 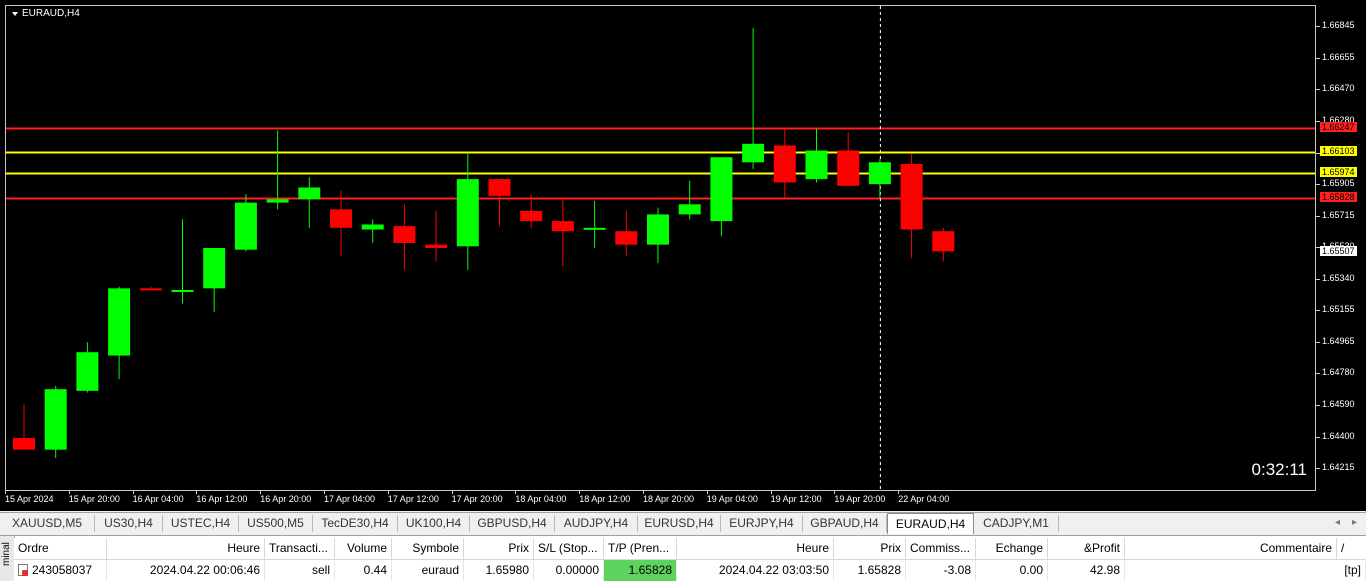 What do you see at coordinates (60, 548) in the screenshot?
I see `col-header-order: Ordre` at bounding box center [60, 548].